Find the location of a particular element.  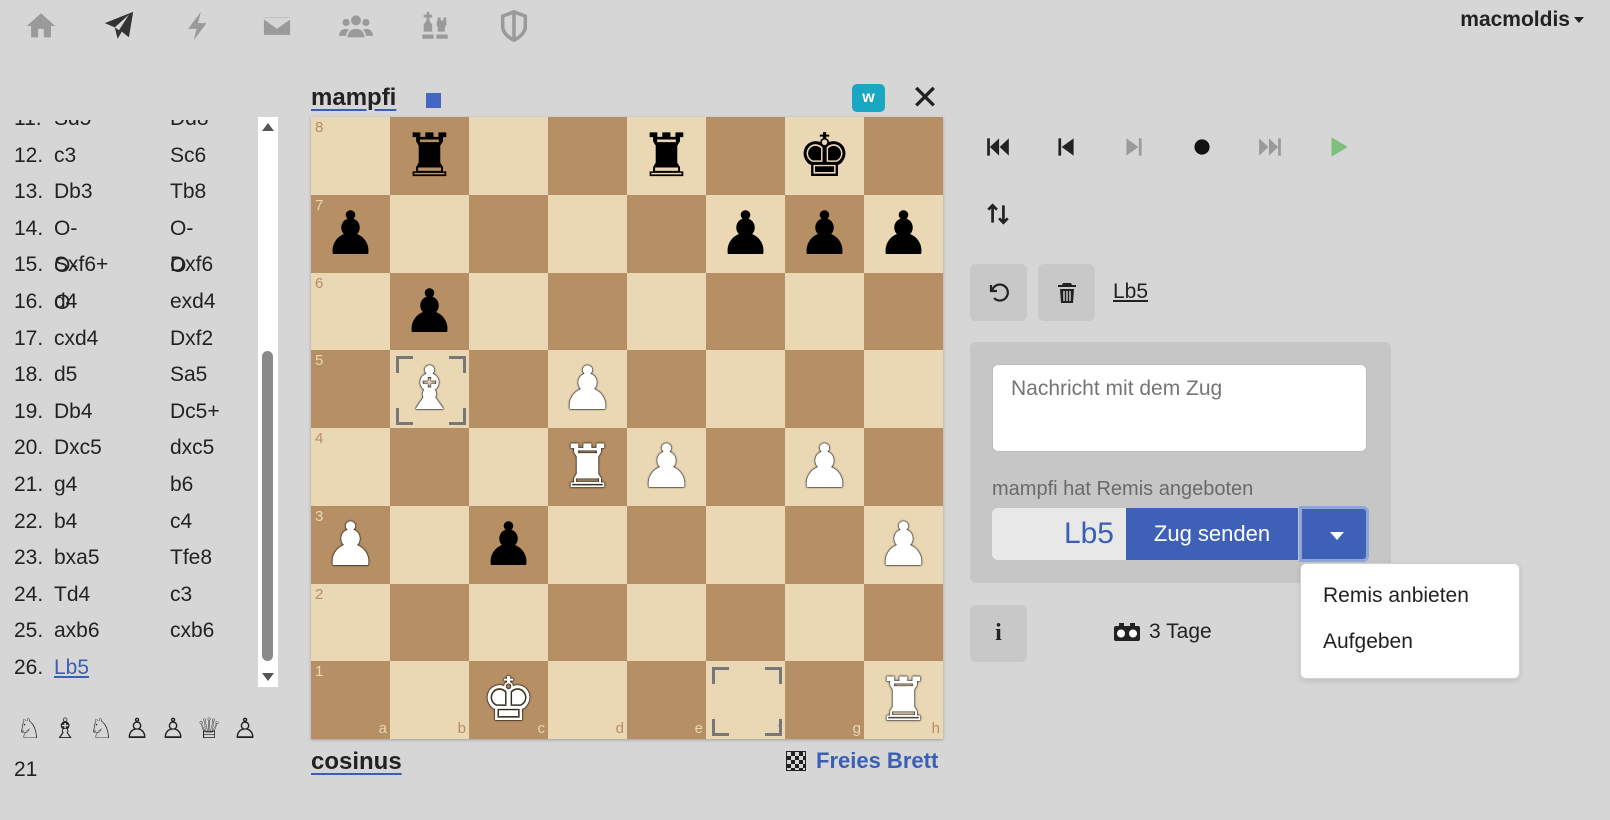

square-b4 is located at coordinates (429, 467).